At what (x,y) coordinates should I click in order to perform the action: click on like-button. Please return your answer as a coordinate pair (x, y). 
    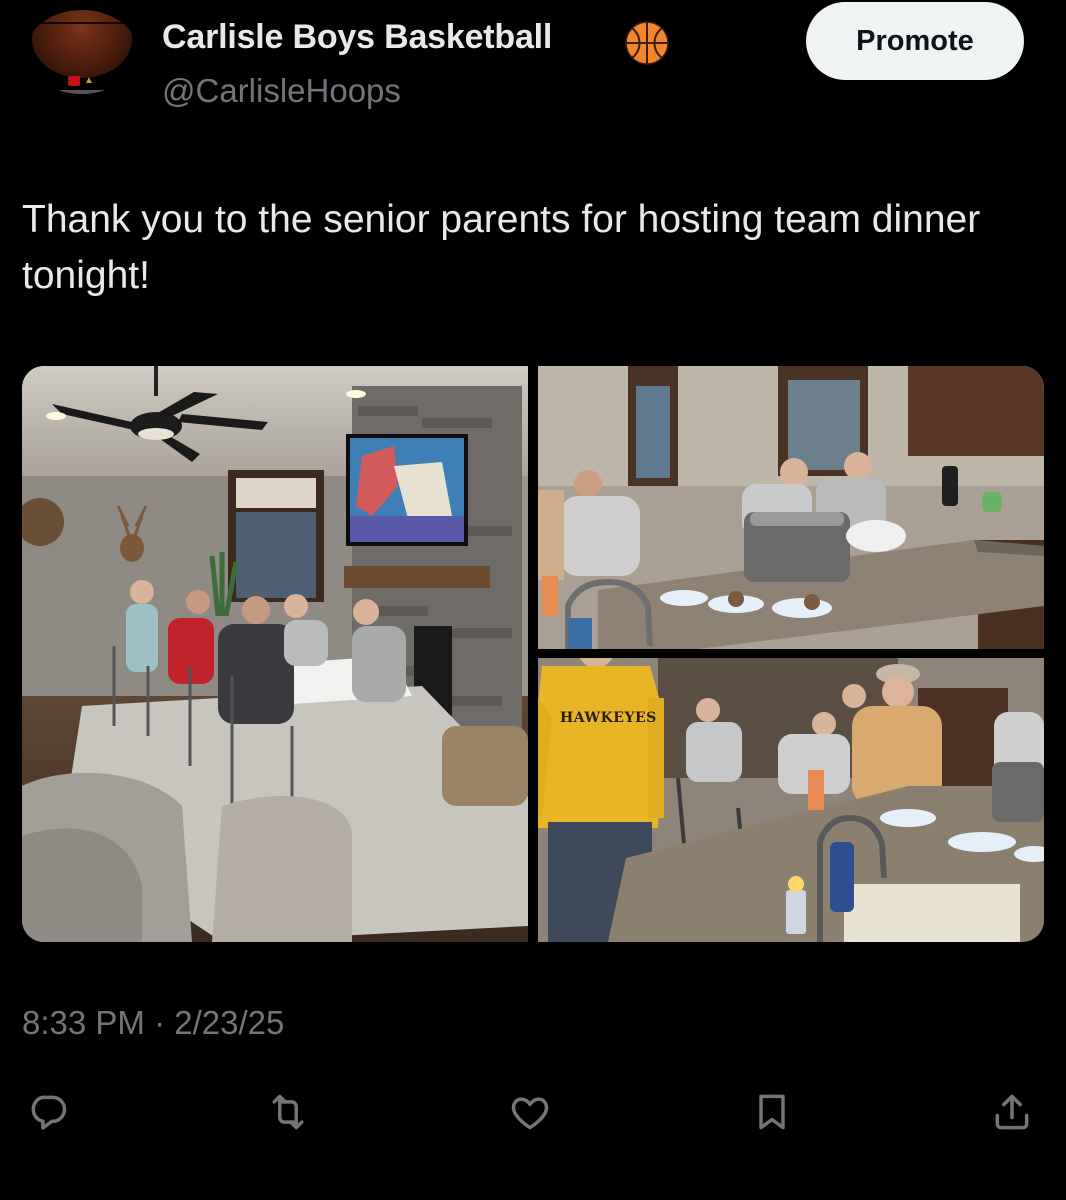
    Looking at the image, I should click on (530, 1112).